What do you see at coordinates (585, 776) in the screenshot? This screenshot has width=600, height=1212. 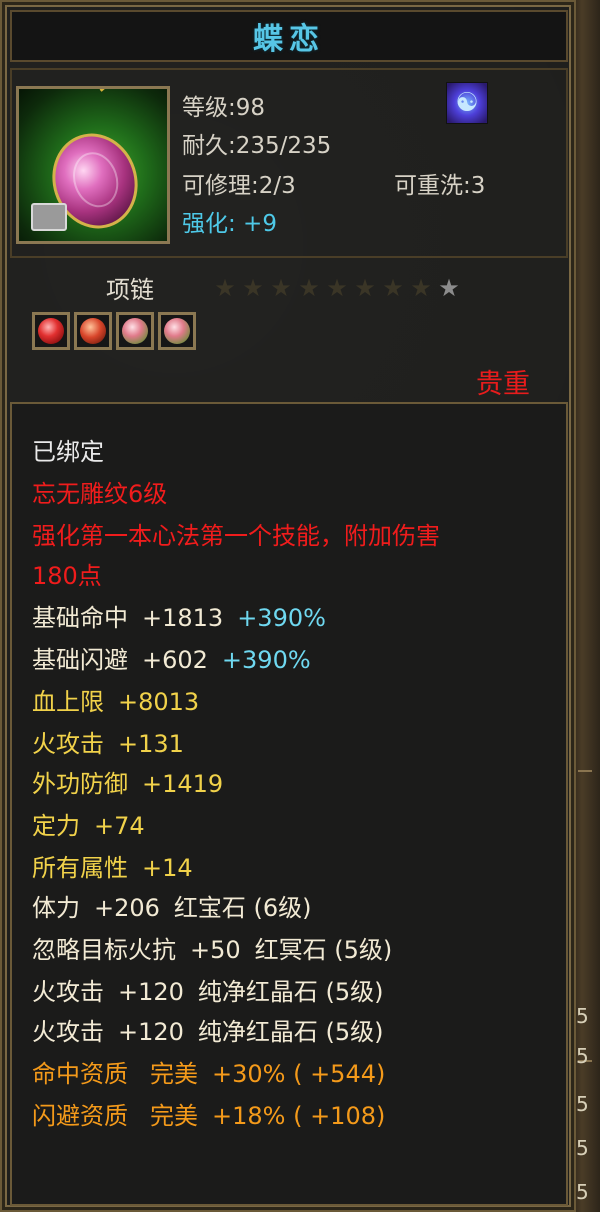 I see `background-decoration` at bounding box center [585, 776].